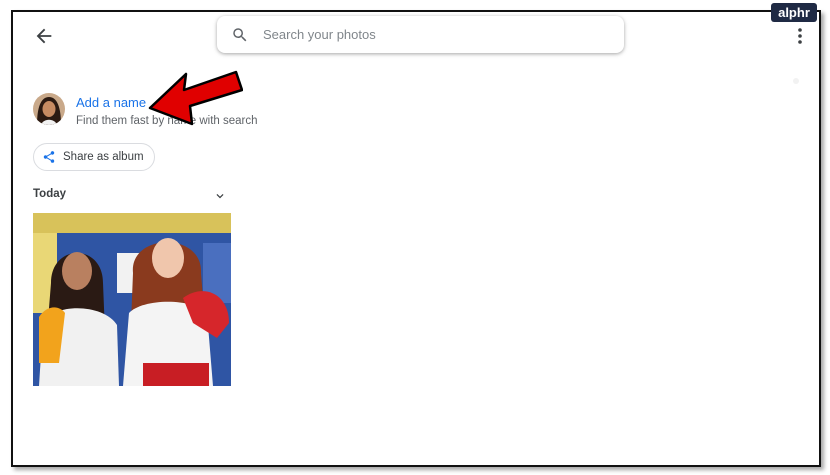 Image resolution: width=830 pixels, height=475 pixels. I want to click on share-as-album-button: Share as album, so click(94, 157).